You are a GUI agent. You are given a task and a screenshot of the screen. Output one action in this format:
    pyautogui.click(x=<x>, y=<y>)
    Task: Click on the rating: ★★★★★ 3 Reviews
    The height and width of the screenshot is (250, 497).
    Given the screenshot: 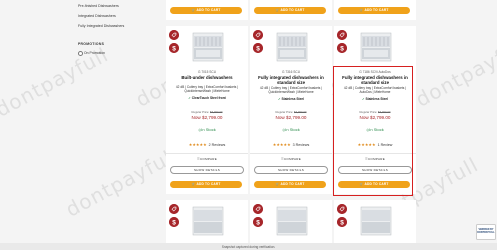 What is the action you would take?
    pyautogui.click(x=291, y=144)
    